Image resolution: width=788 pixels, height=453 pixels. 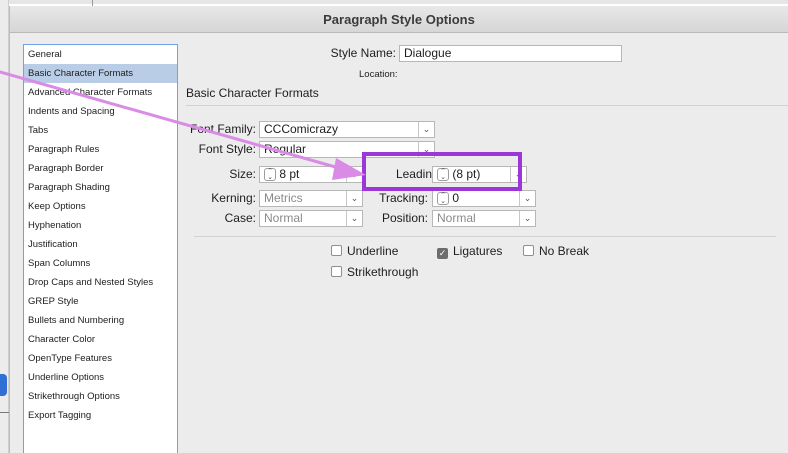 What do you see at coordinates (183, 125) in the screenshot?
I see `annotation-arrow-icon` at bounding box center [183, 125].